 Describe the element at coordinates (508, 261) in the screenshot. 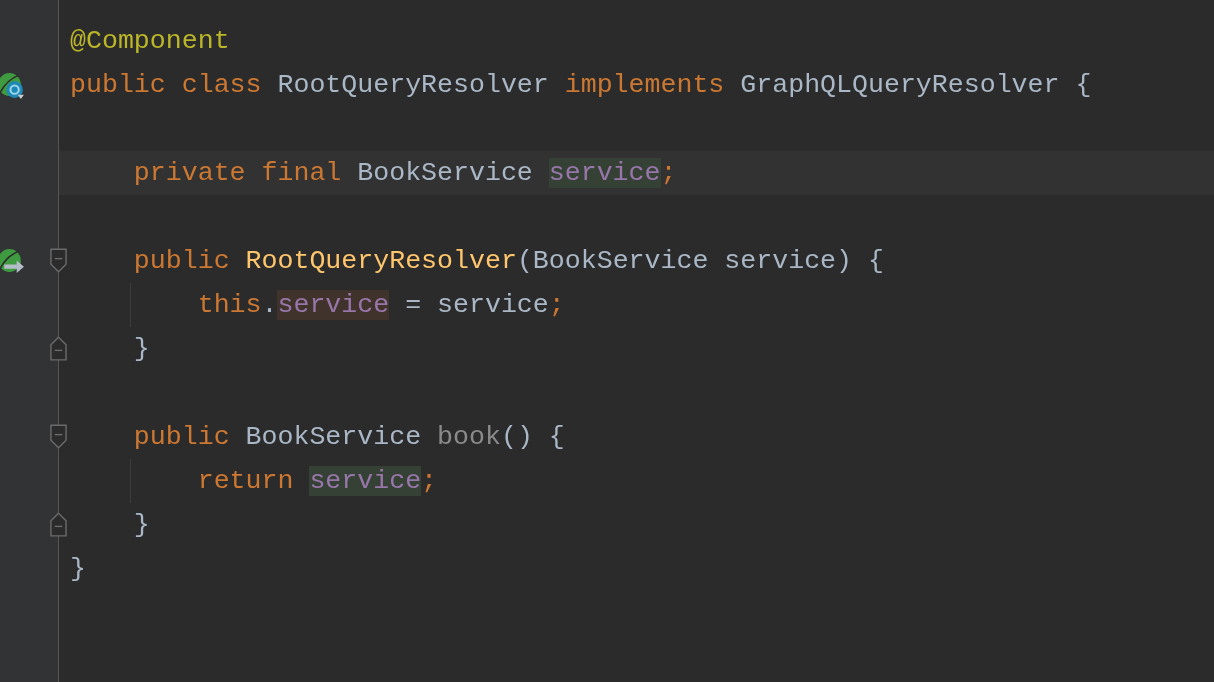

I see `code-line: public RootQueryResolver(BookService service) {` at that location.